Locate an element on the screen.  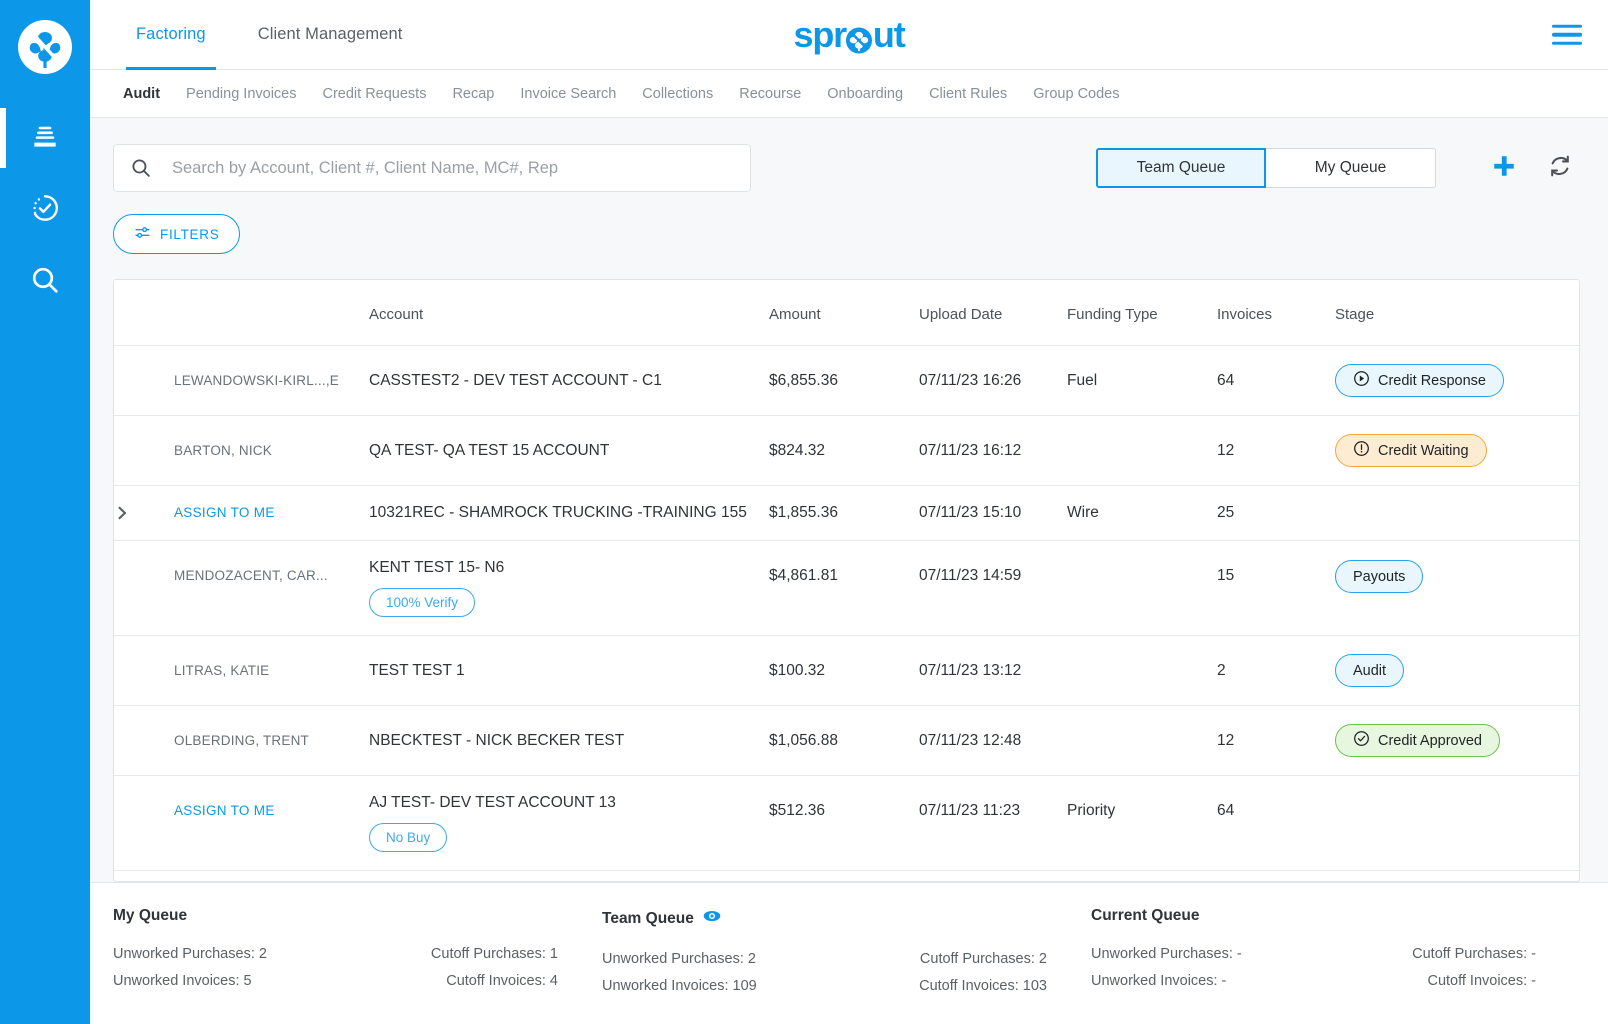
stat-unworked-invoices: Unworked Invoices: 5 is located at coordinates (182, 981).